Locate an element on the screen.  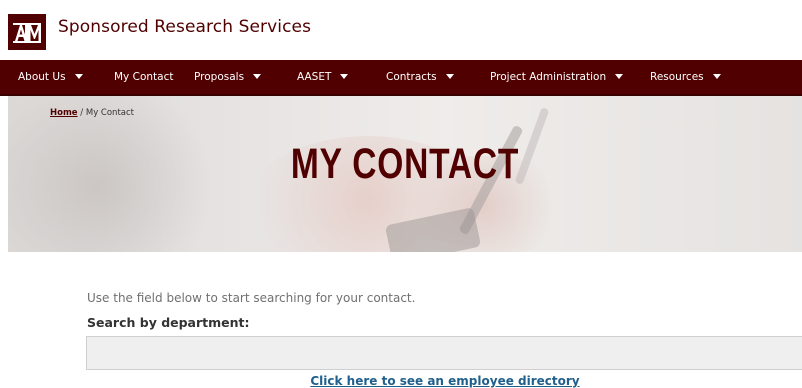
nav-item-proposals: Proposals is located at coordinates (228, 77).